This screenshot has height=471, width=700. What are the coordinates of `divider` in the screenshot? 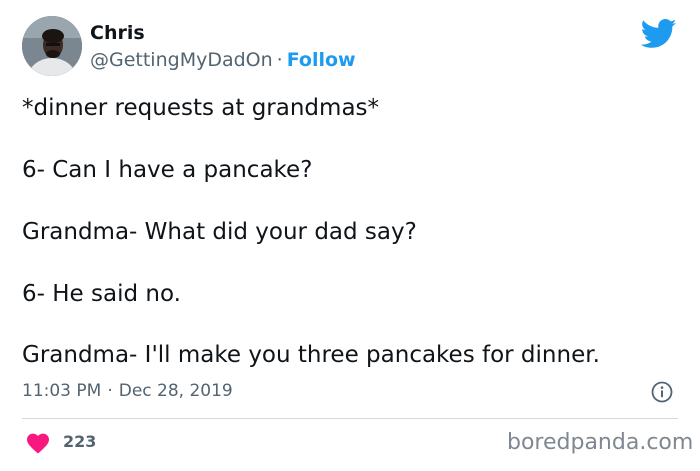 It's located at (350, 418).